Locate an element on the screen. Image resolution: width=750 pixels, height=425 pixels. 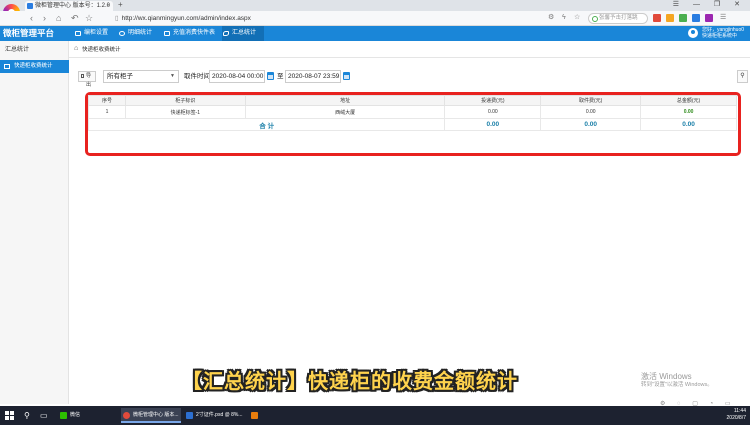
bookmark-icon: ☆ is located at coordinates (577, 18).